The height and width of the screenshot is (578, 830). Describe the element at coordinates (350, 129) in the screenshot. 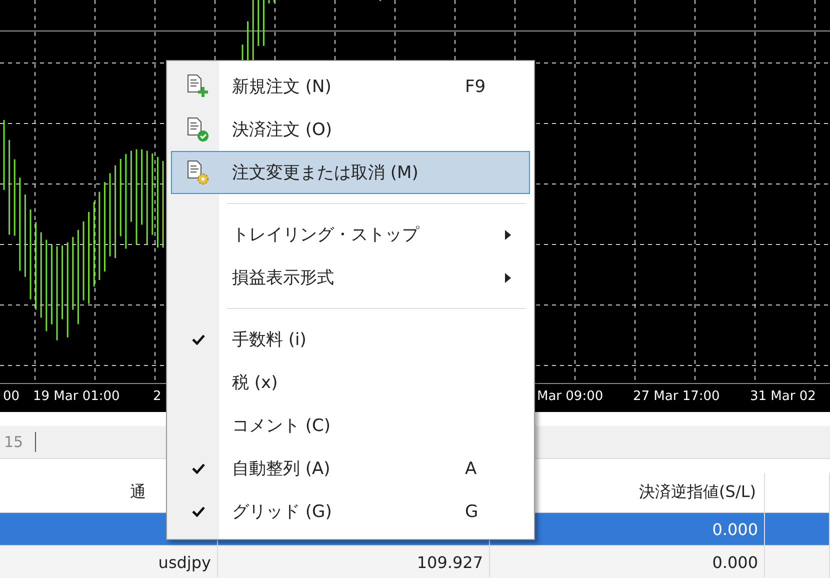

I see `menu-item: 決済注文 (O)` at that location.